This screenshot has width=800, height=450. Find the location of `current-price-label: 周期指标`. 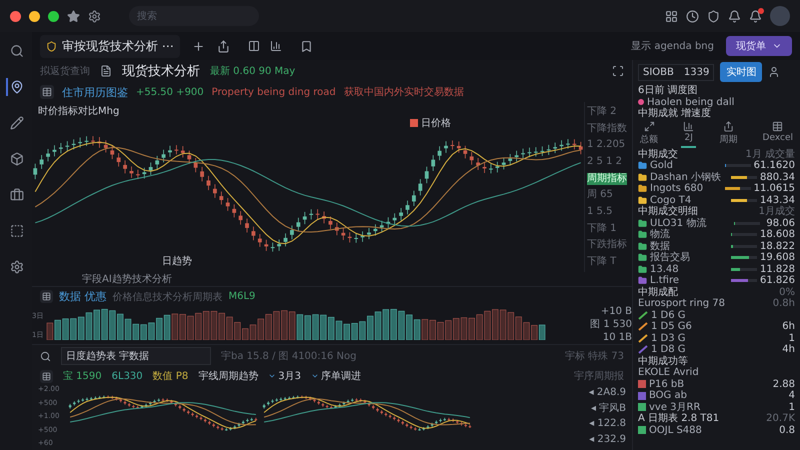

current-price-label: 周期指标 is located at coordinates (607, 178).